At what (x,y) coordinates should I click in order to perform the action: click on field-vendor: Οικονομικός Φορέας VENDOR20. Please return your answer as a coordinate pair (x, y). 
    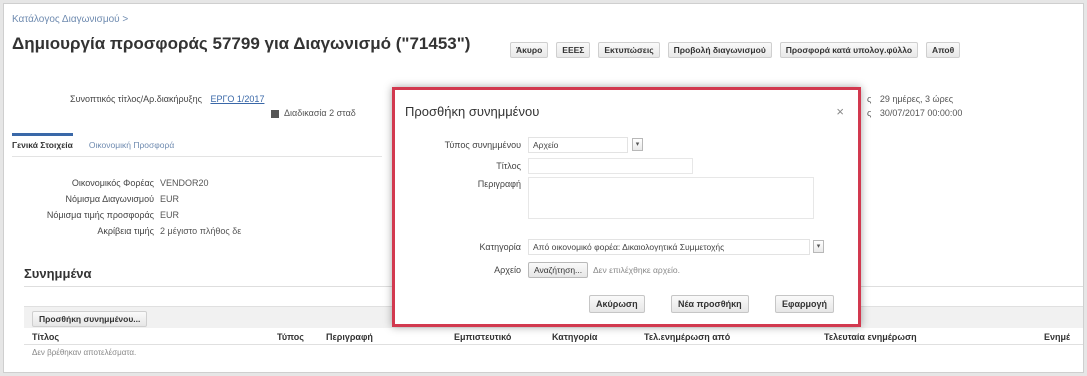
    Looking at the image, I should click on (110, 183).